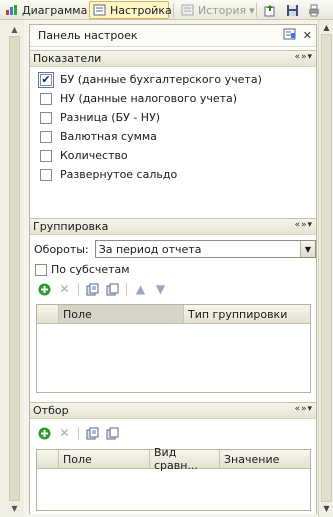  I want to click on floppy-icon, so click(293, 10).